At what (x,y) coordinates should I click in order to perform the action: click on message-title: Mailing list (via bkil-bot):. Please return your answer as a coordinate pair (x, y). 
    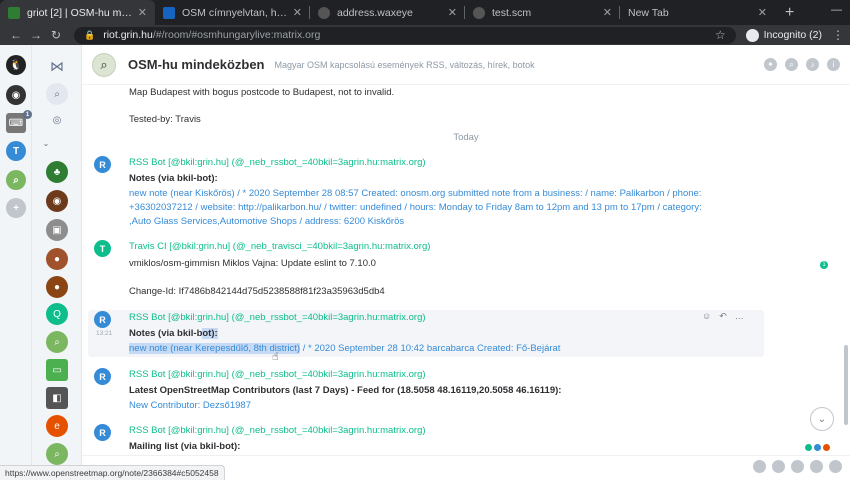
    Looking at the image, I should click on (185, 446).